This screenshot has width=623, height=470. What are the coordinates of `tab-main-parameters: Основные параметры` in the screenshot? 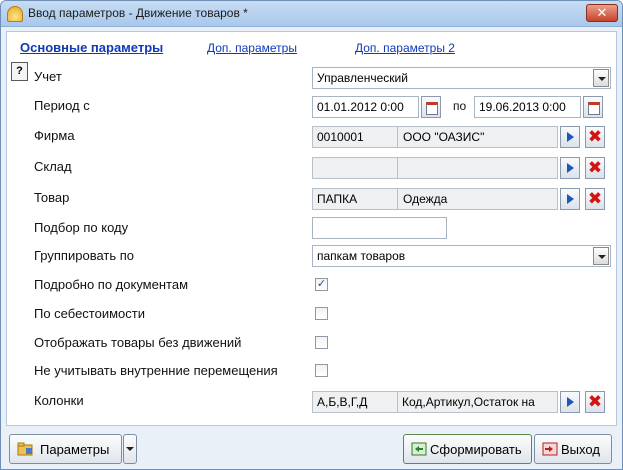 It's located at (91, 47).